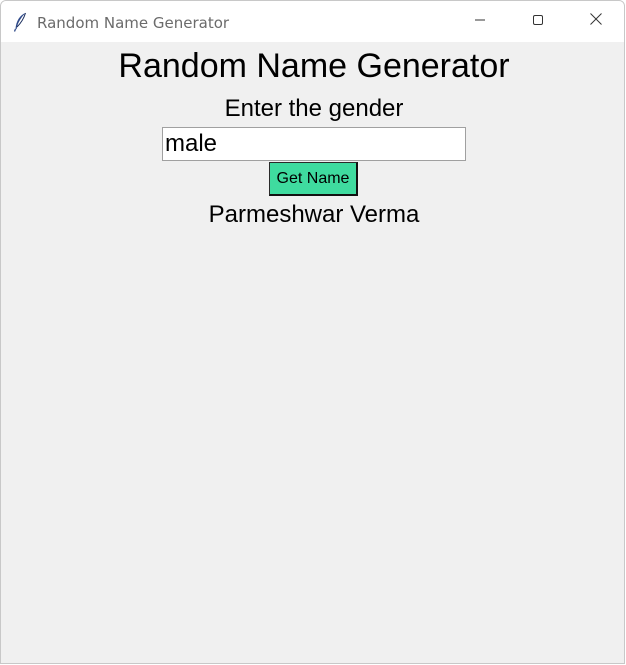 Image resolution: width=626 pixels, height=665 pixels. I want to click on title-bar: Random Name Generator, so click(312, 21).